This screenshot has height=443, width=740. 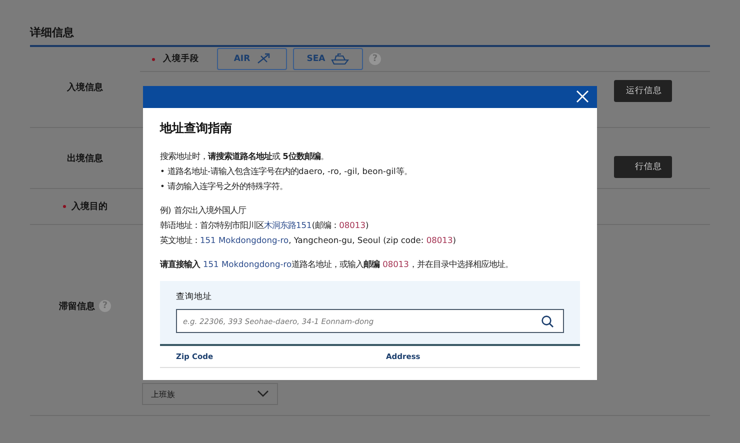 I want to click on airplane-icon, so click(x=263, y=59).